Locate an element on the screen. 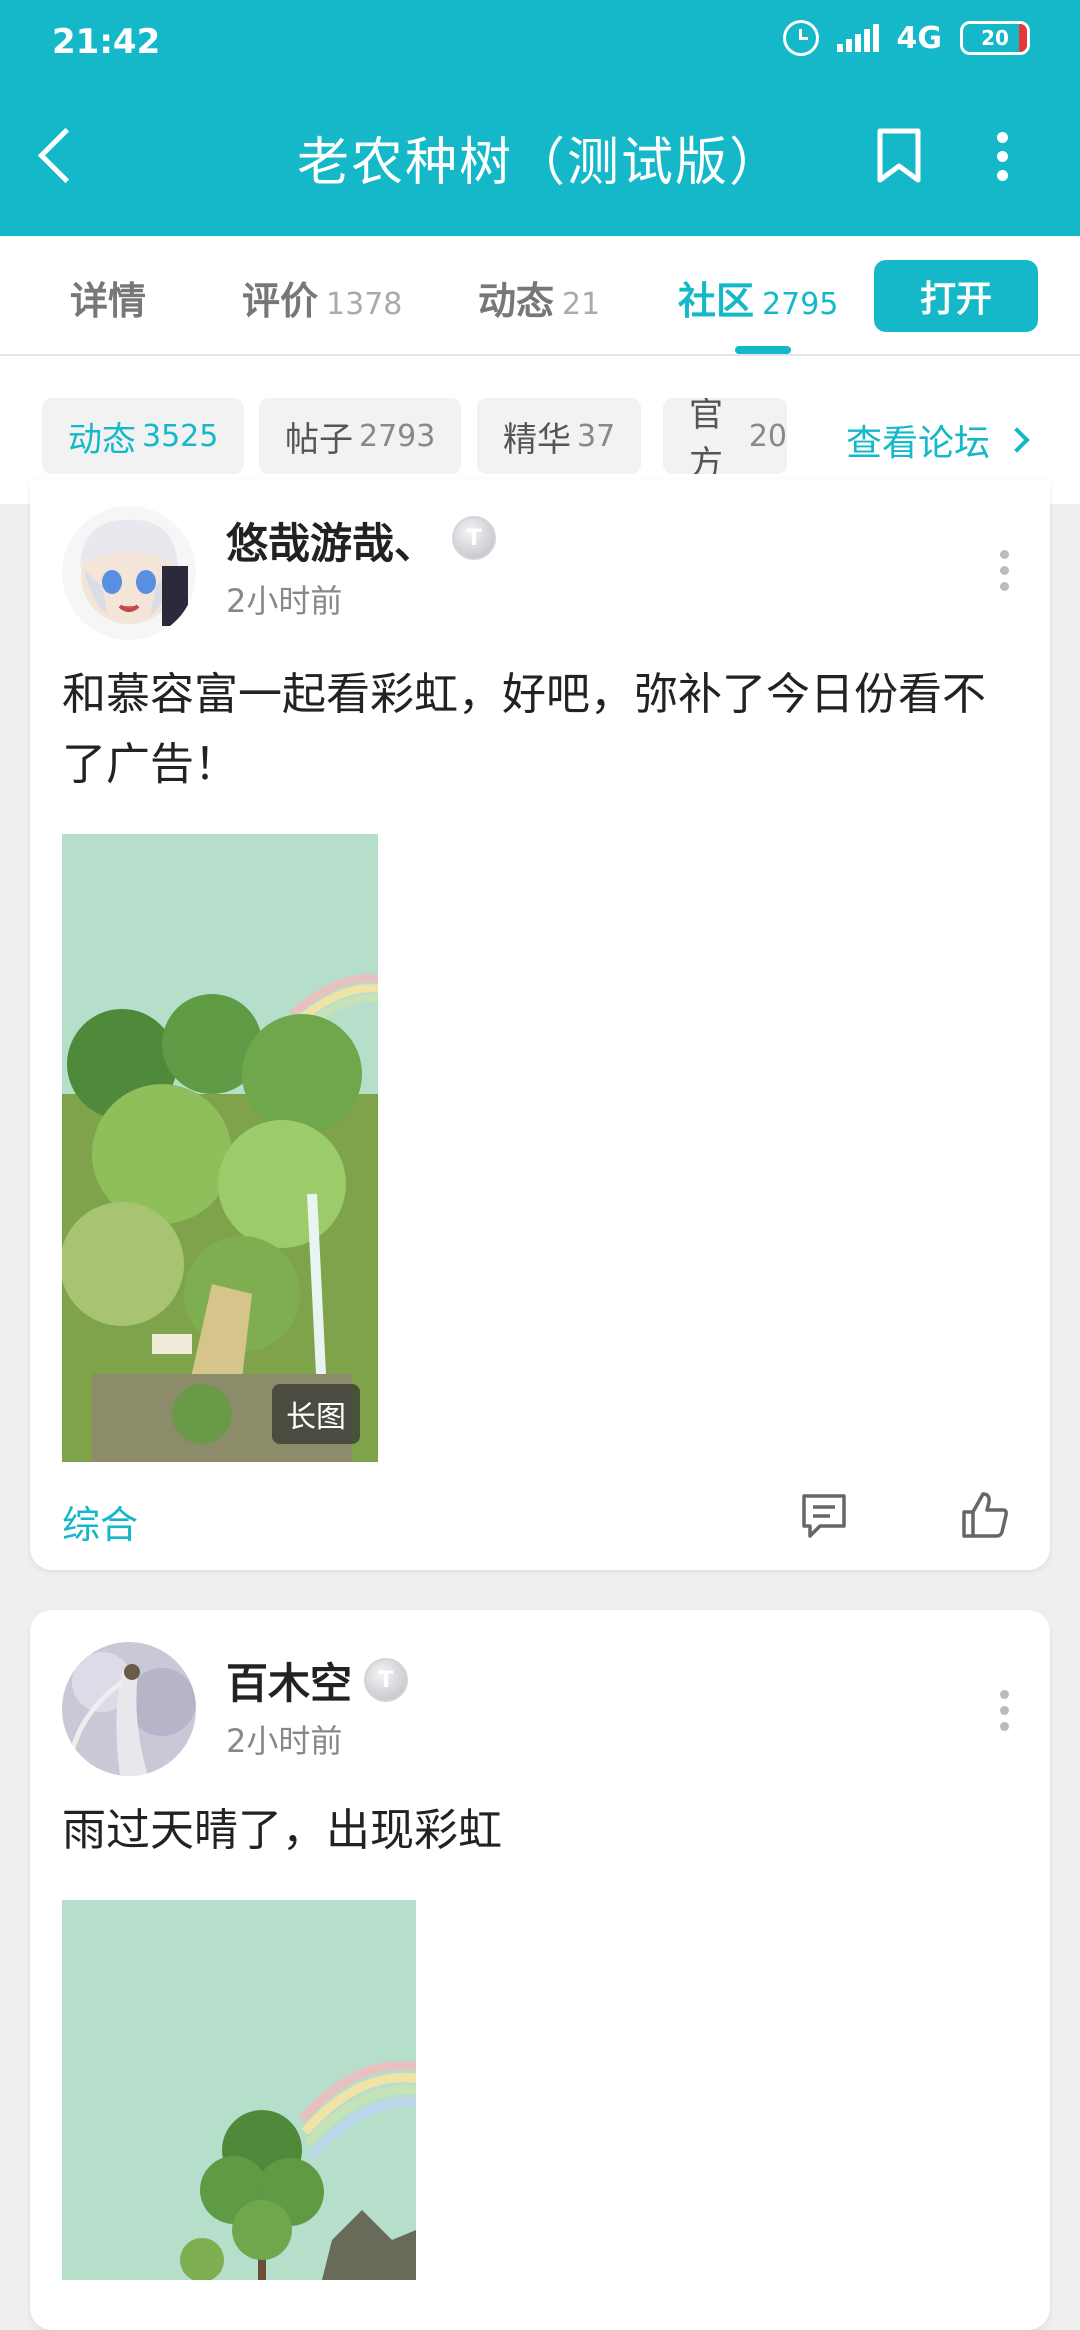 The width and height of the screenshot is (1080, 2330). username: 百木空 is located at coordinates (289, 1680).